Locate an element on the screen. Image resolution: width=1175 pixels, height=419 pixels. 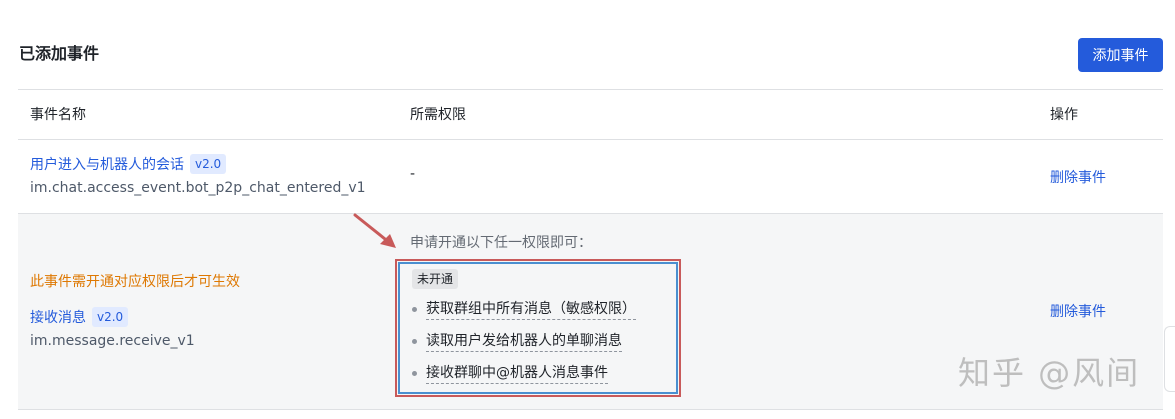
permission-none: - is located at coordinates (413, 174).